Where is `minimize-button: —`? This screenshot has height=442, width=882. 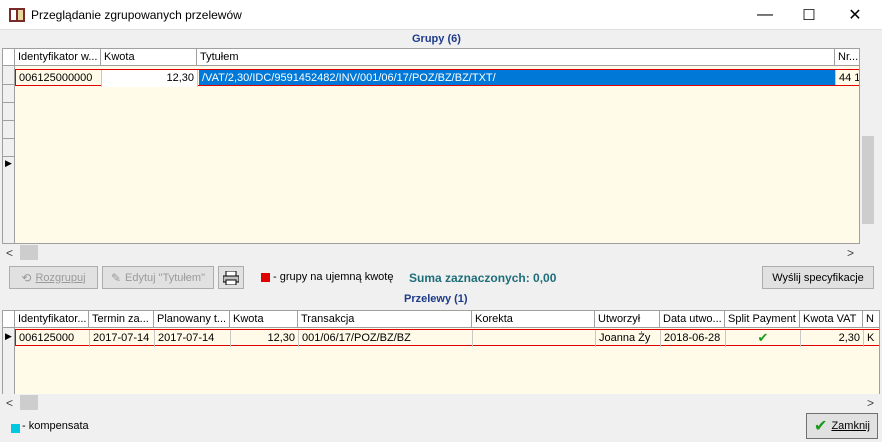 minimize-button: — is located at coordinates (765, 15).